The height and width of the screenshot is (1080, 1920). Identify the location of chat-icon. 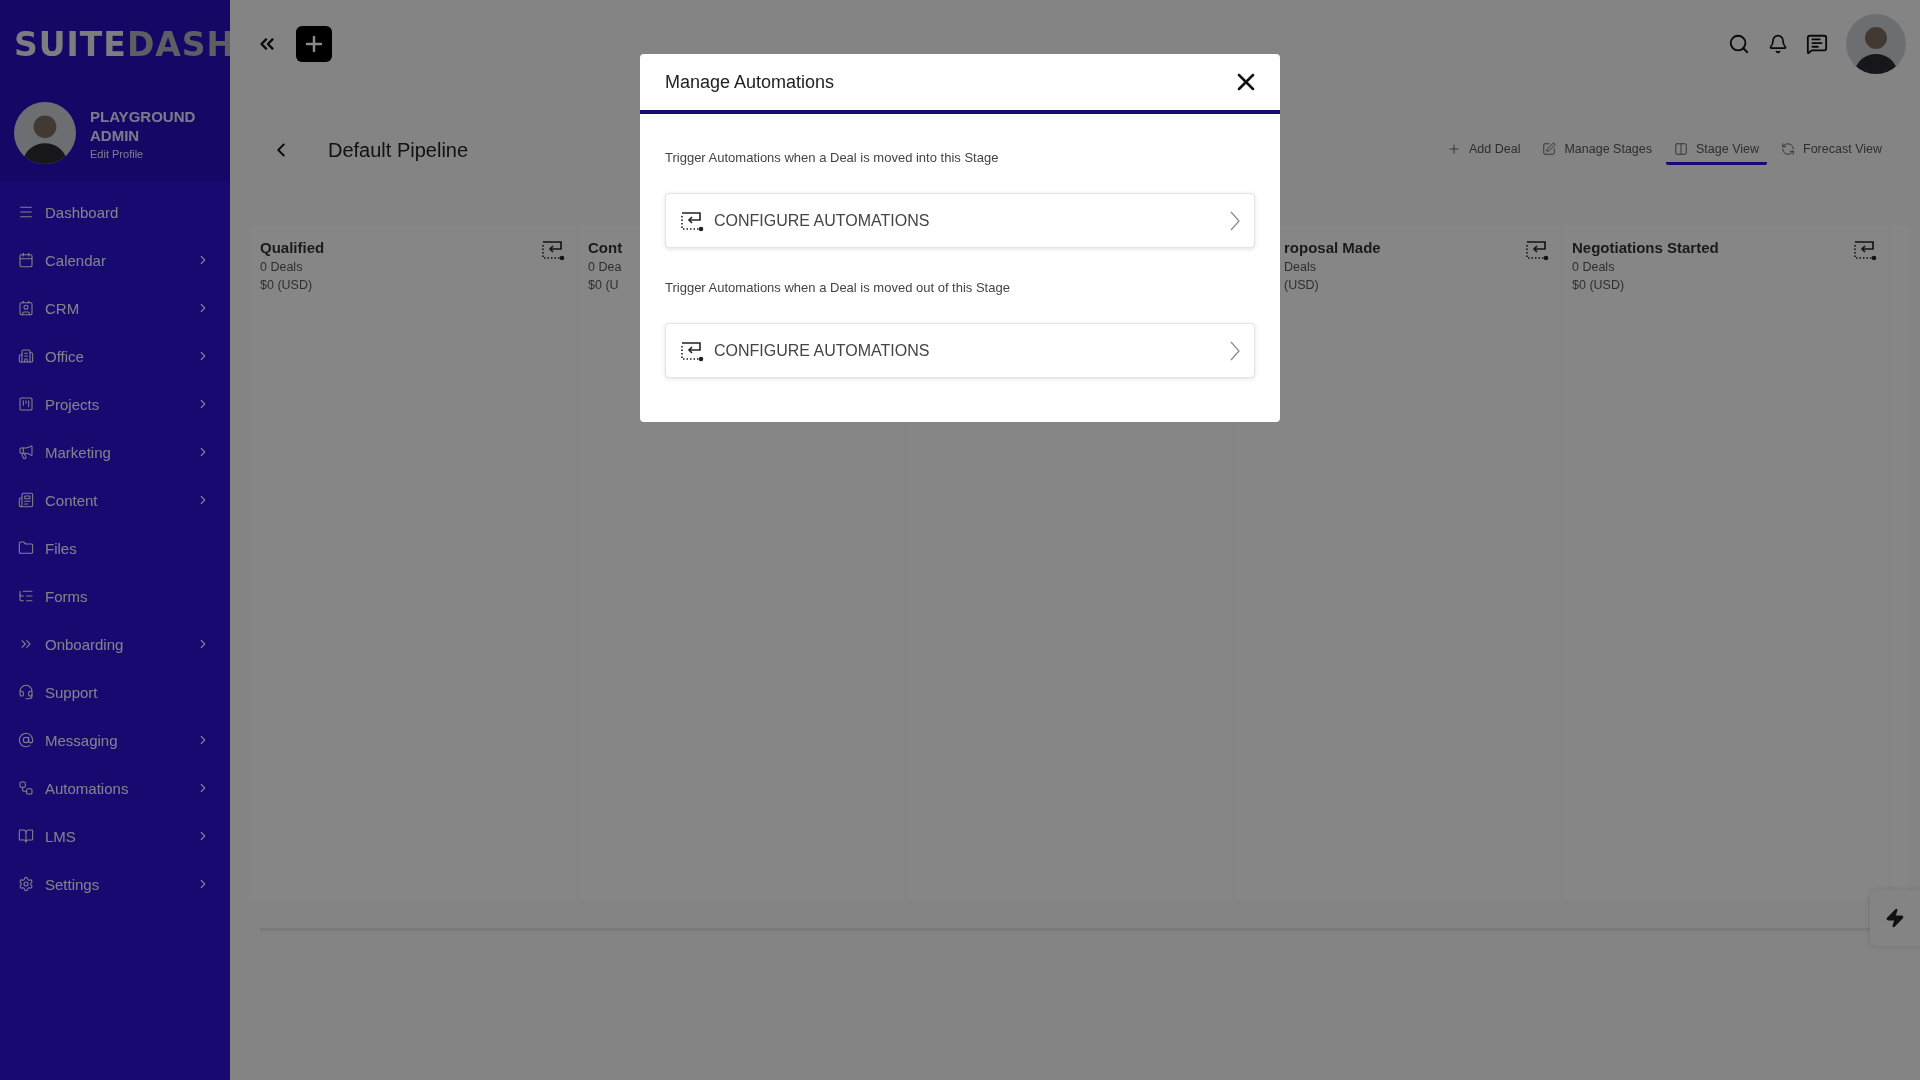
(1817, 44).